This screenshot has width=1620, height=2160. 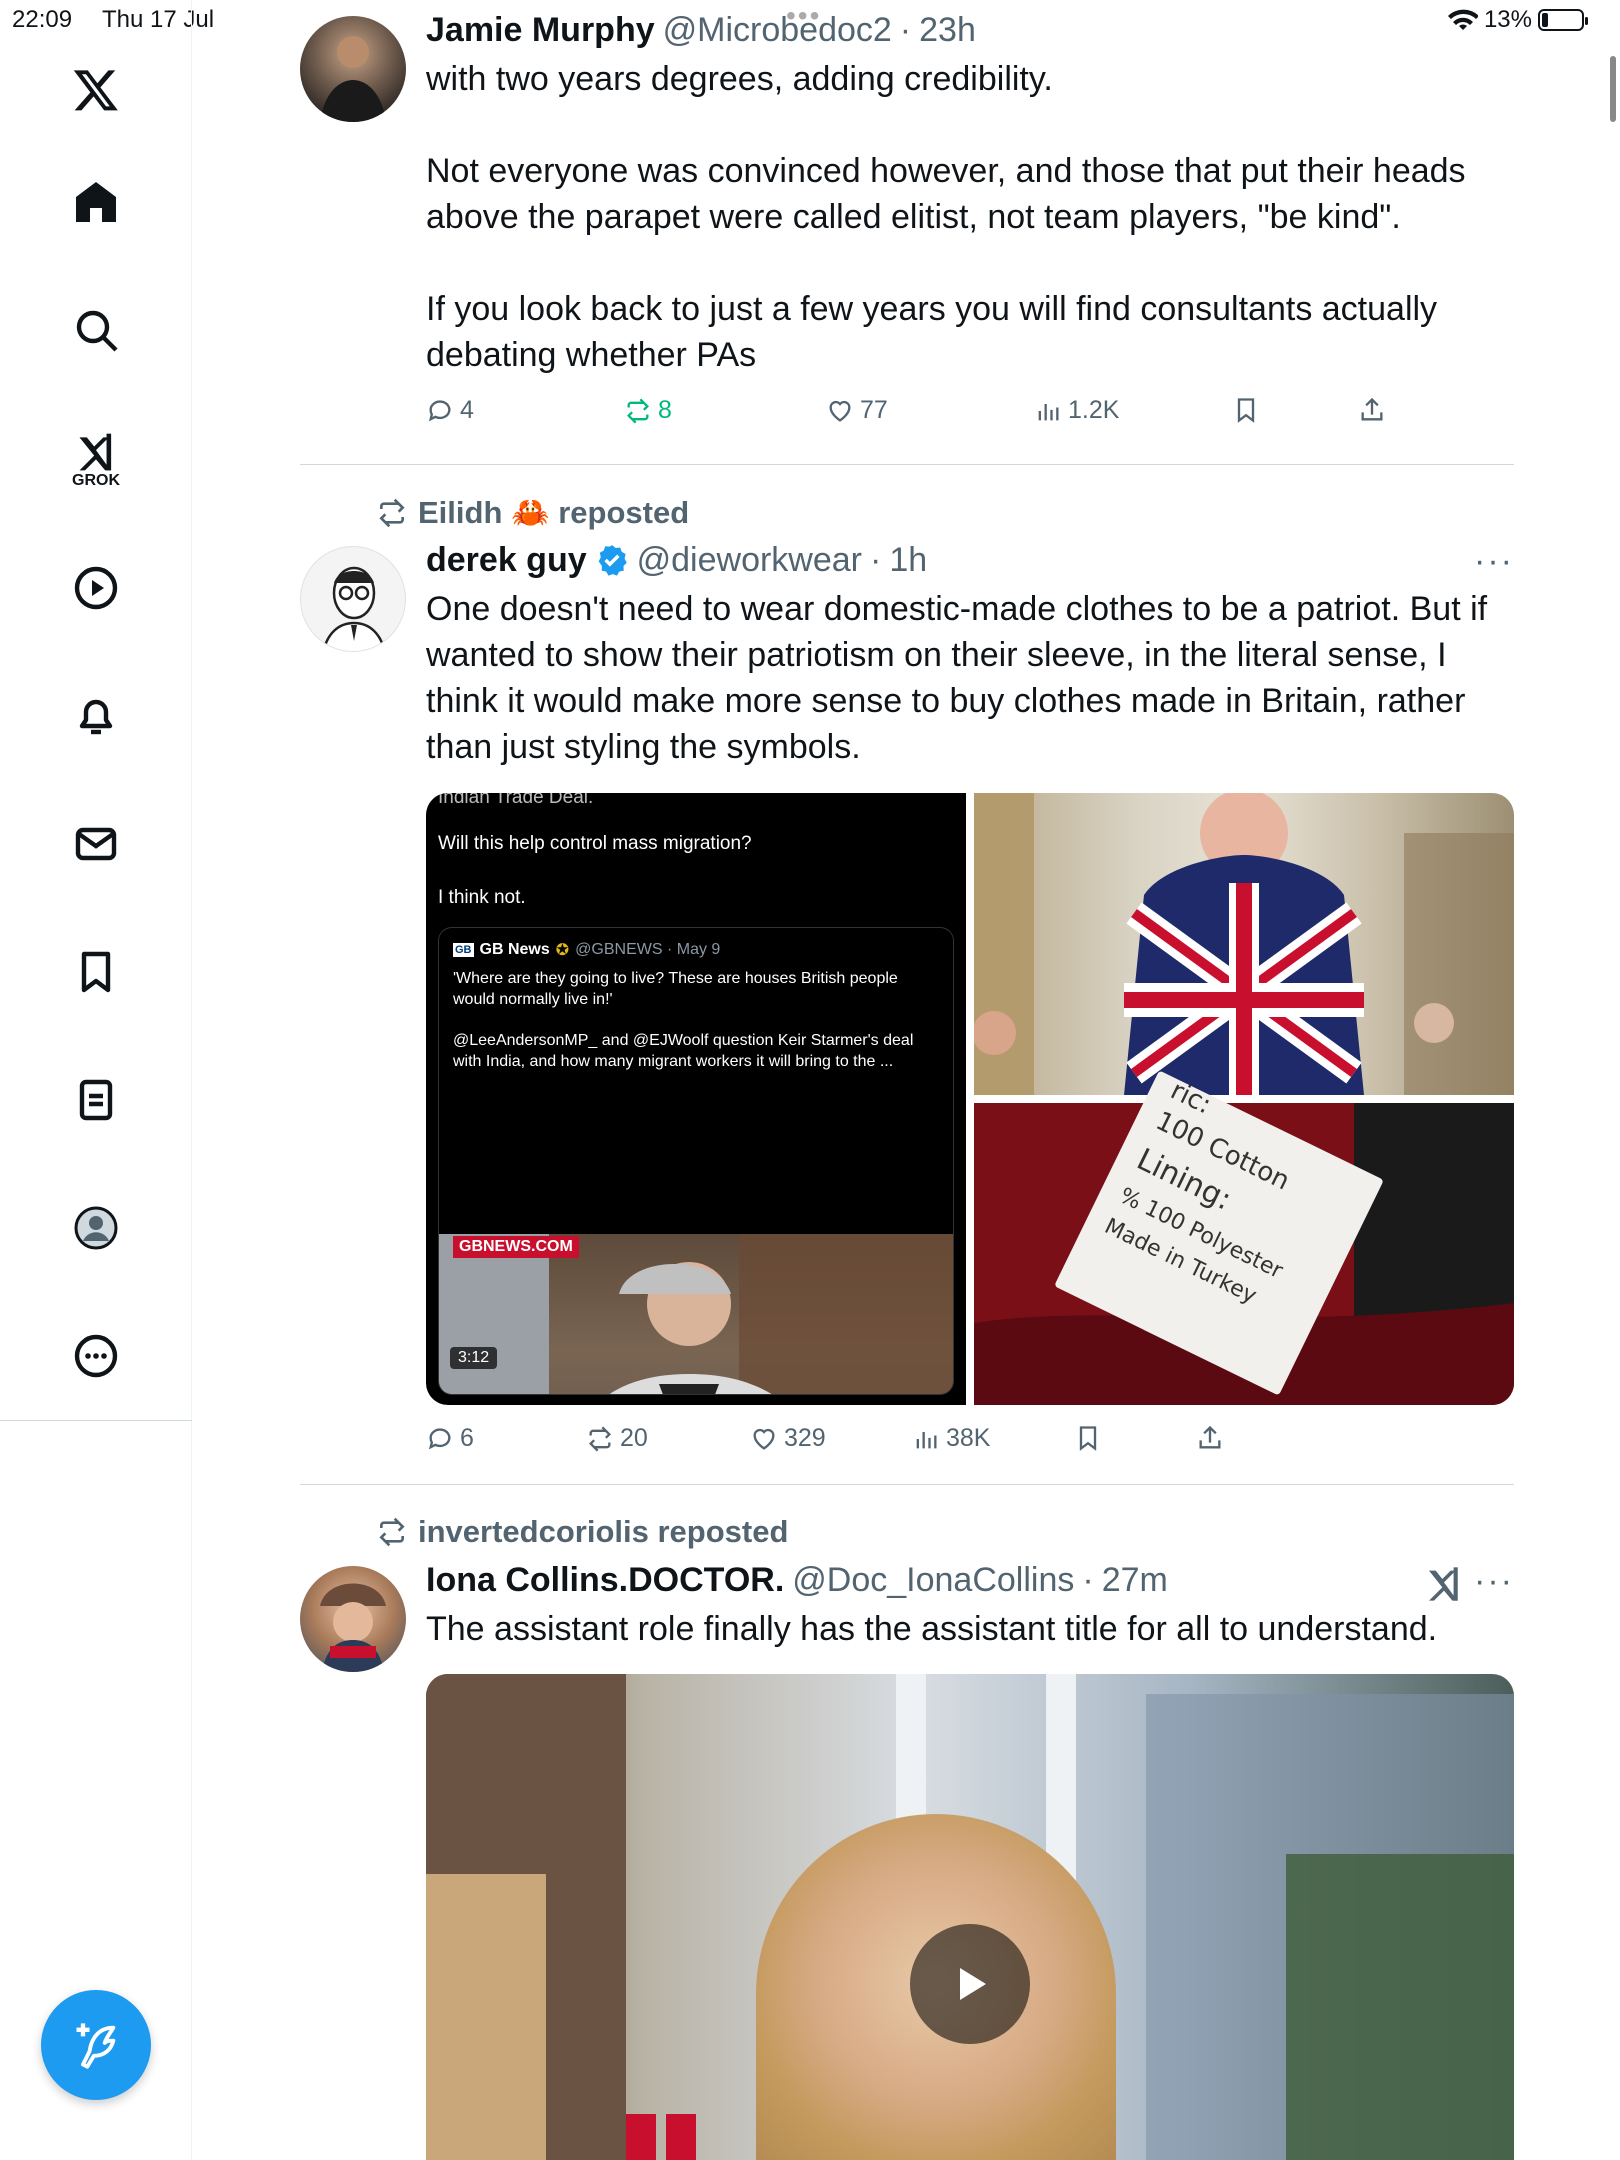 I want to click on gbnews-logo-icon: GB, so click(x=463, y=950).